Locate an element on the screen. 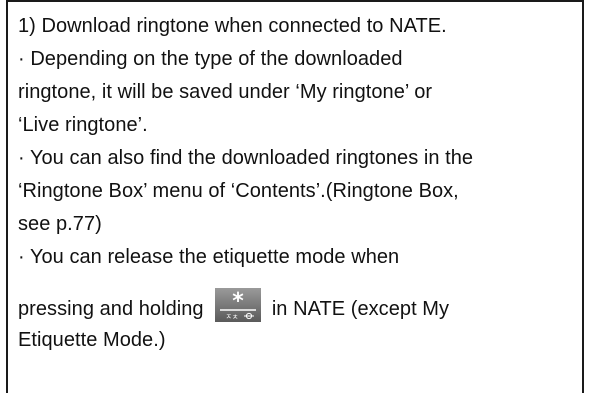 This screenshot has height=393, width=591. text-line: see p.77) is located at coordinates (60, 224).